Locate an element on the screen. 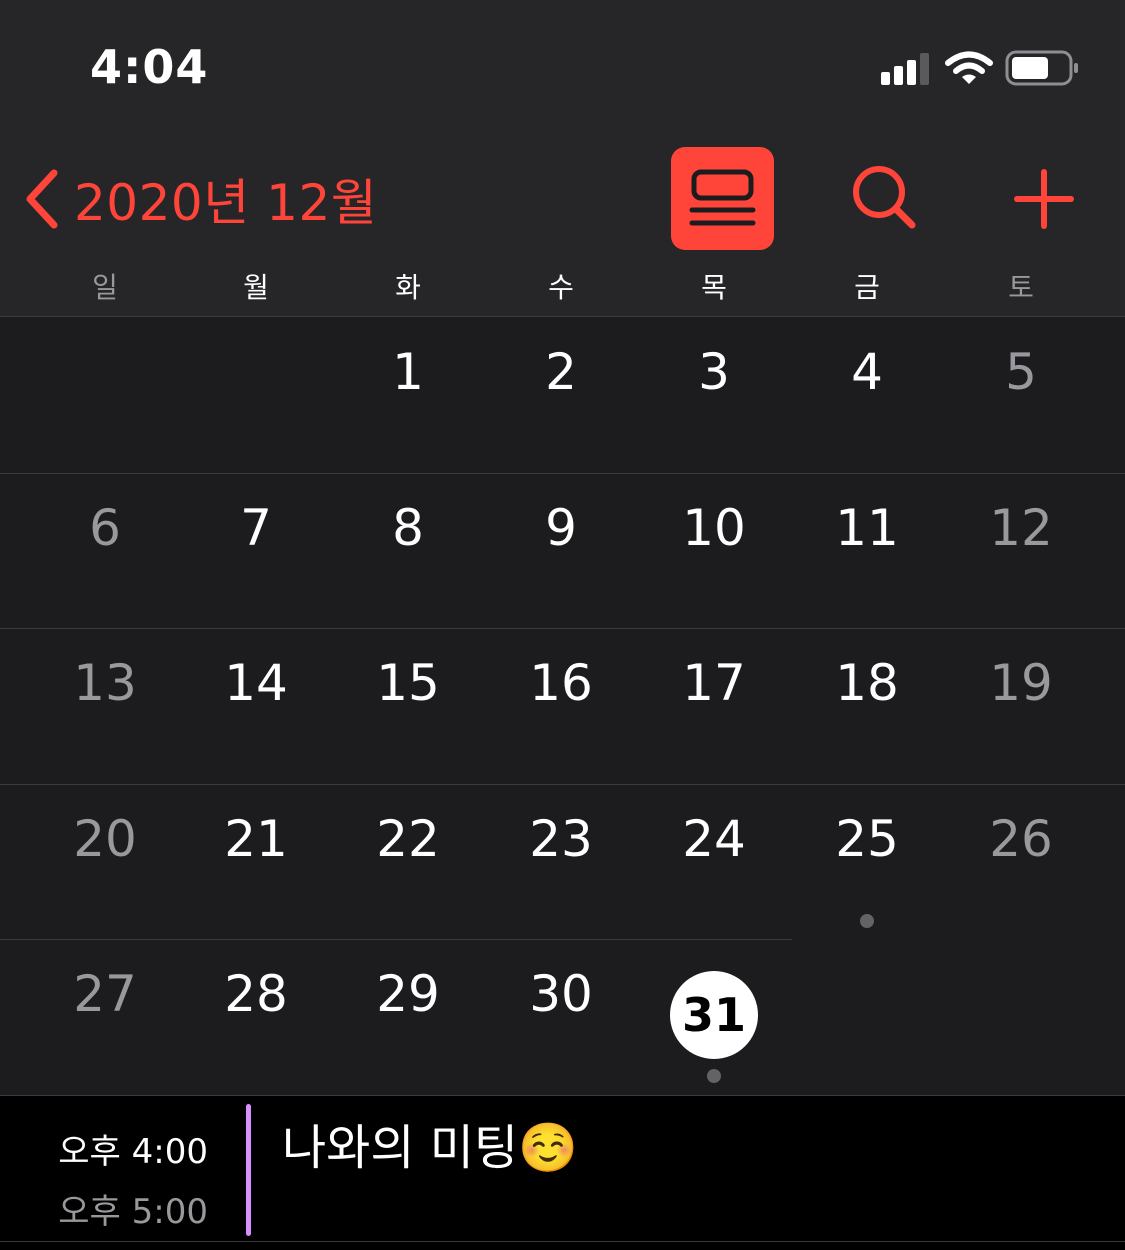 The height and width of the screenshot is (1250, 1125). back-to-year-button: 2020년 12월 is located at coordinates (199, 199).